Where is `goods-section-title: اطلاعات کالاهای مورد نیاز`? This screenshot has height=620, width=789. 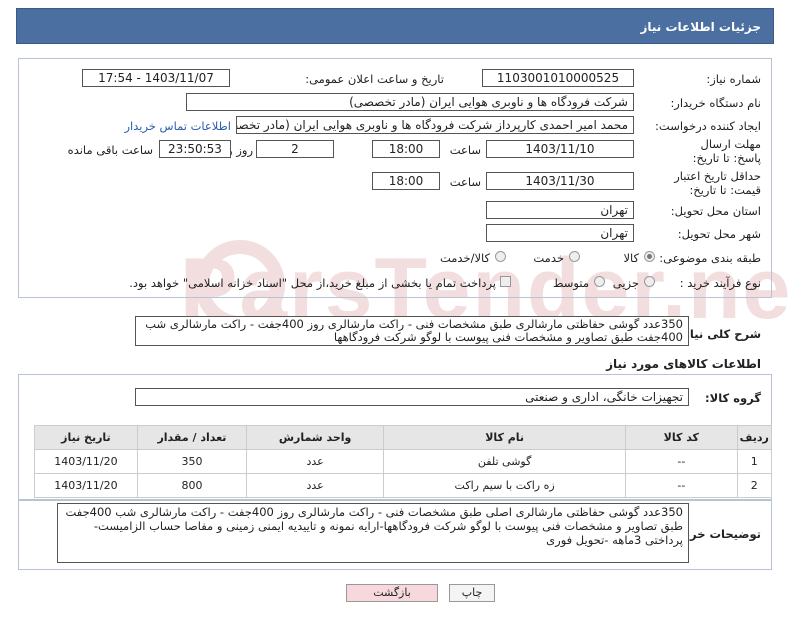 goods-section-title: اطلاعات کالاهای مورد نیاز is located at coordinates (683, 364).